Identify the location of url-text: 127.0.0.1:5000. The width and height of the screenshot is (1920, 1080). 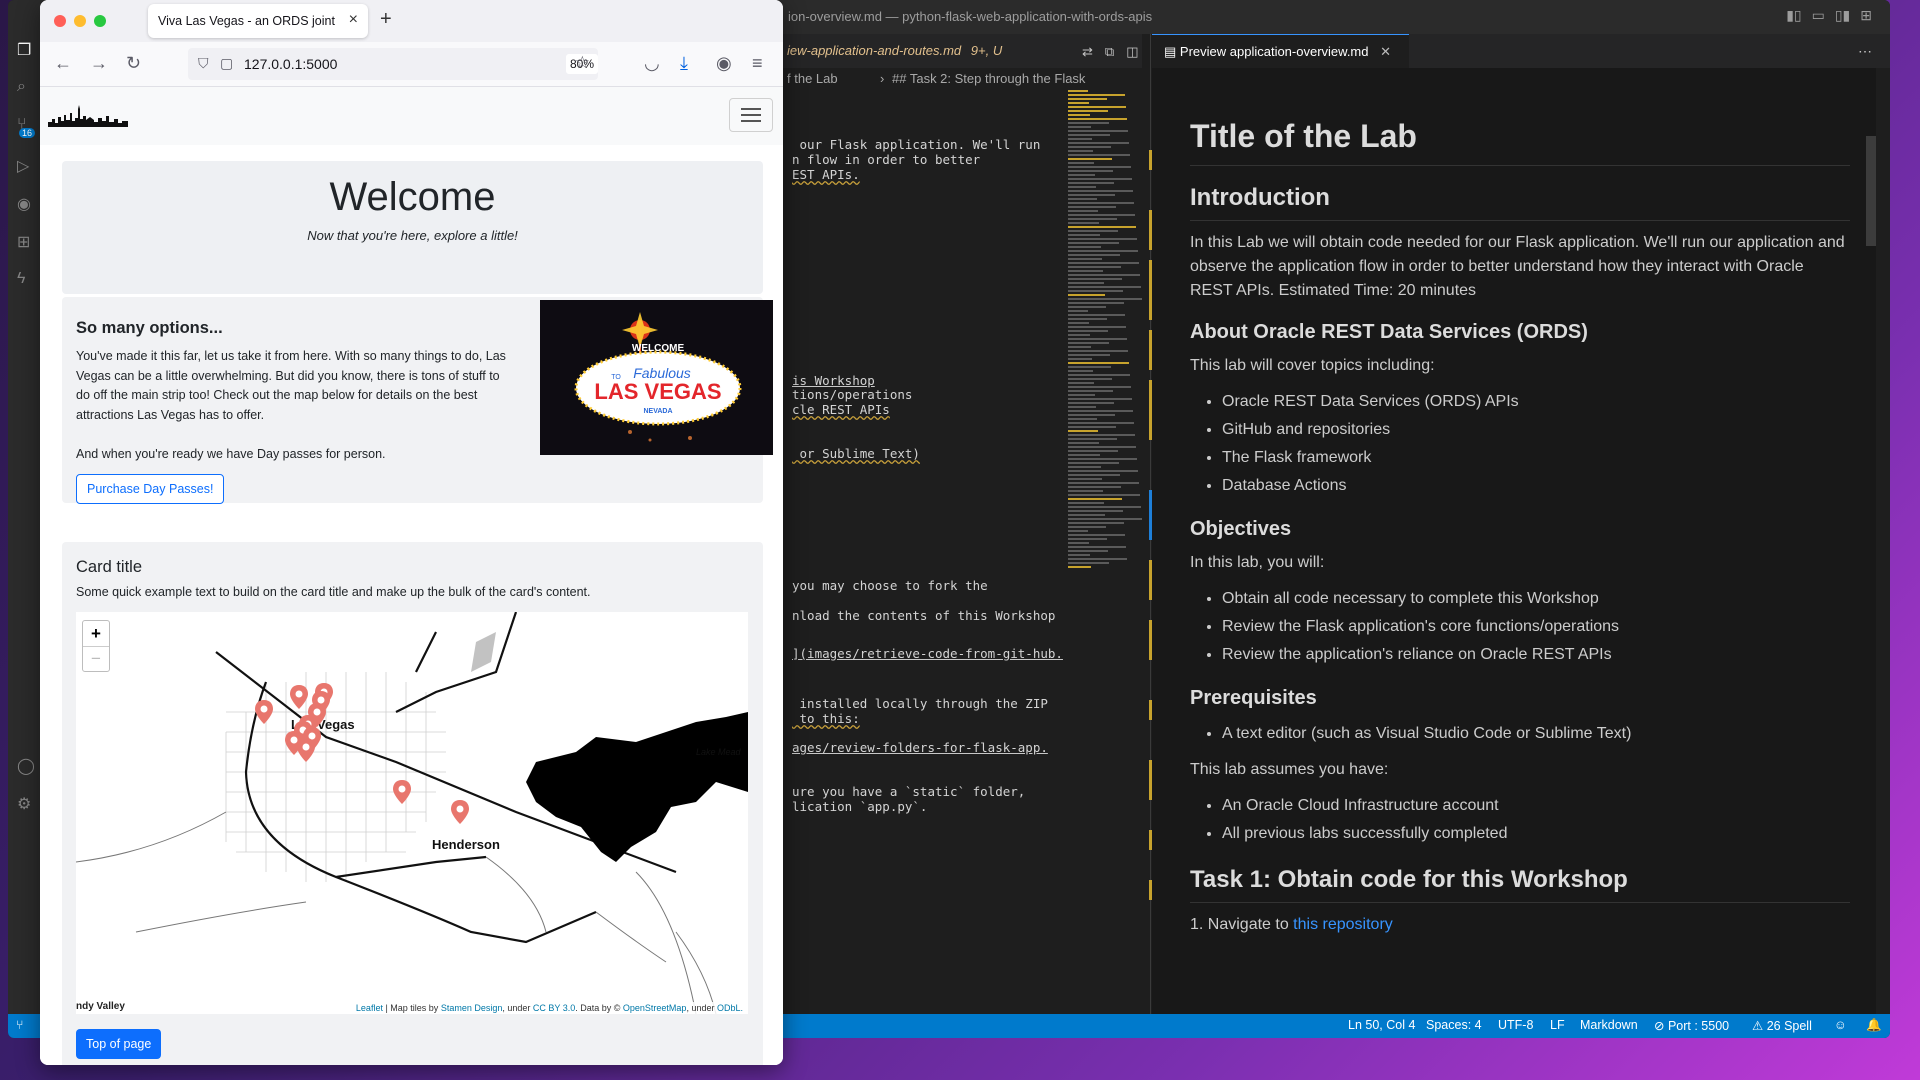
(290, 64).